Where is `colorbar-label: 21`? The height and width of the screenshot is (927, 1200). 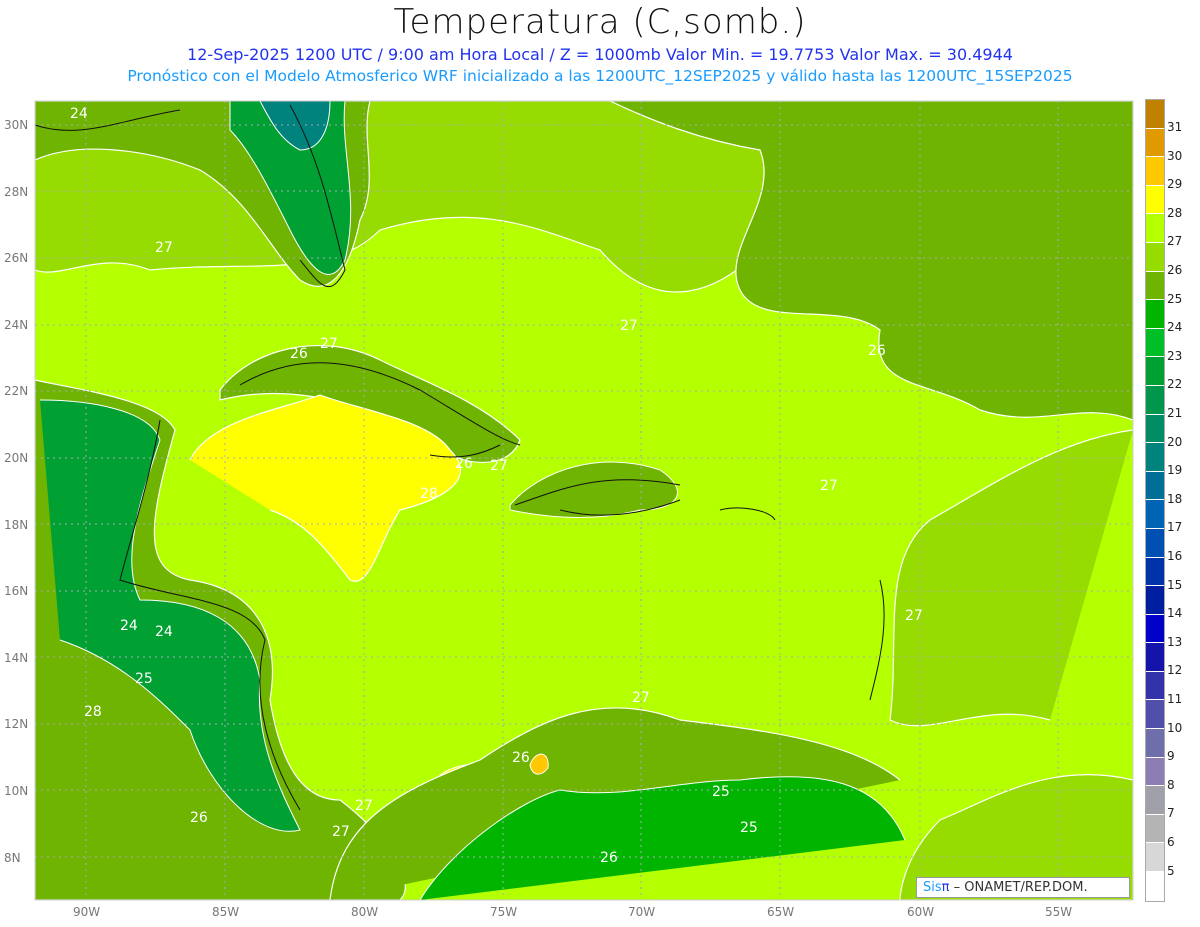
colorbar-label: 21 is located at coordinates (1175, 413).